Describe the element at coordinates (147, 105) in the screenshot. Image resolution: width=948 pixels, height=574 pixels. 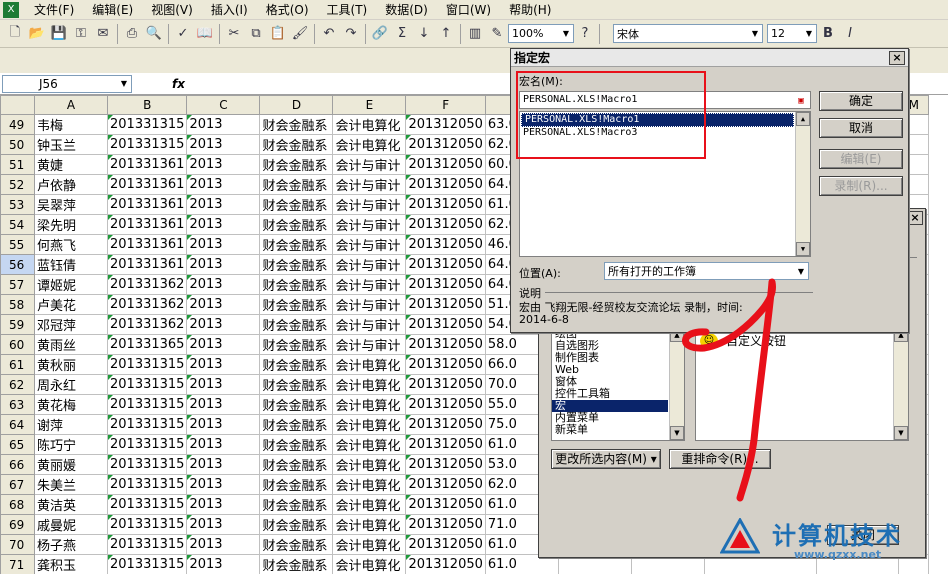
I see `column-header-b: B` at that location.